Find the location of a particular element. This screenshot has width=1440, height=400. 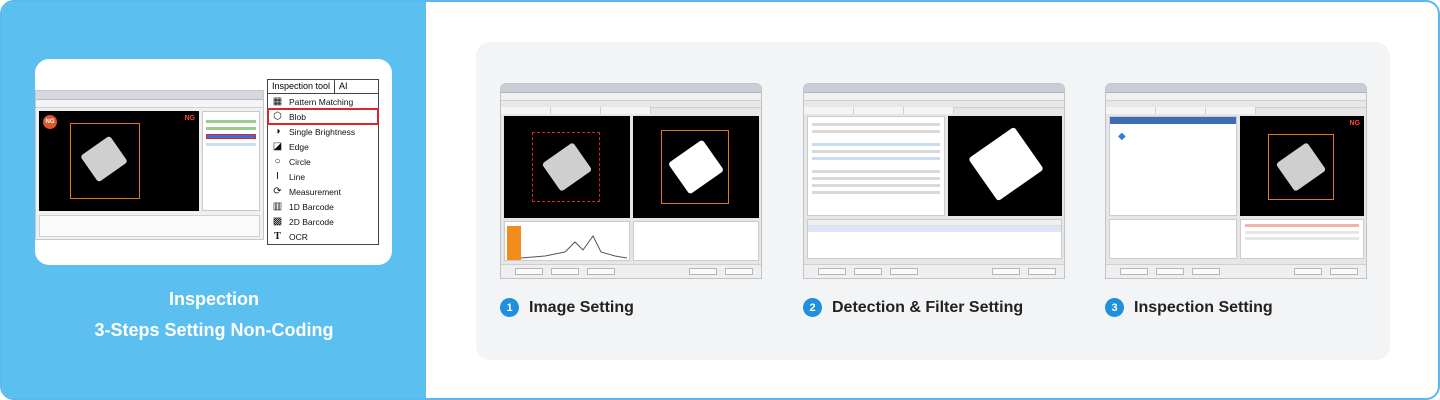

detected-blob is located at coordinates (1006, 164).